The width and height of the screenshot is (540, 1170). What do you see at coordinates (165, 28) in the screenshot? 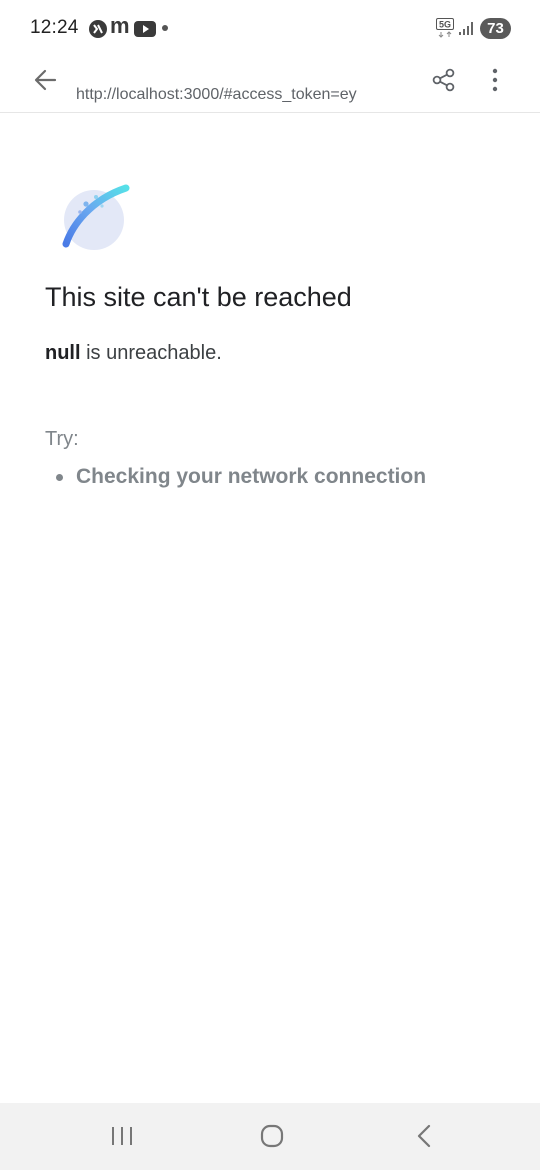
I see `dot-icon` at bounding box center [165, 28].